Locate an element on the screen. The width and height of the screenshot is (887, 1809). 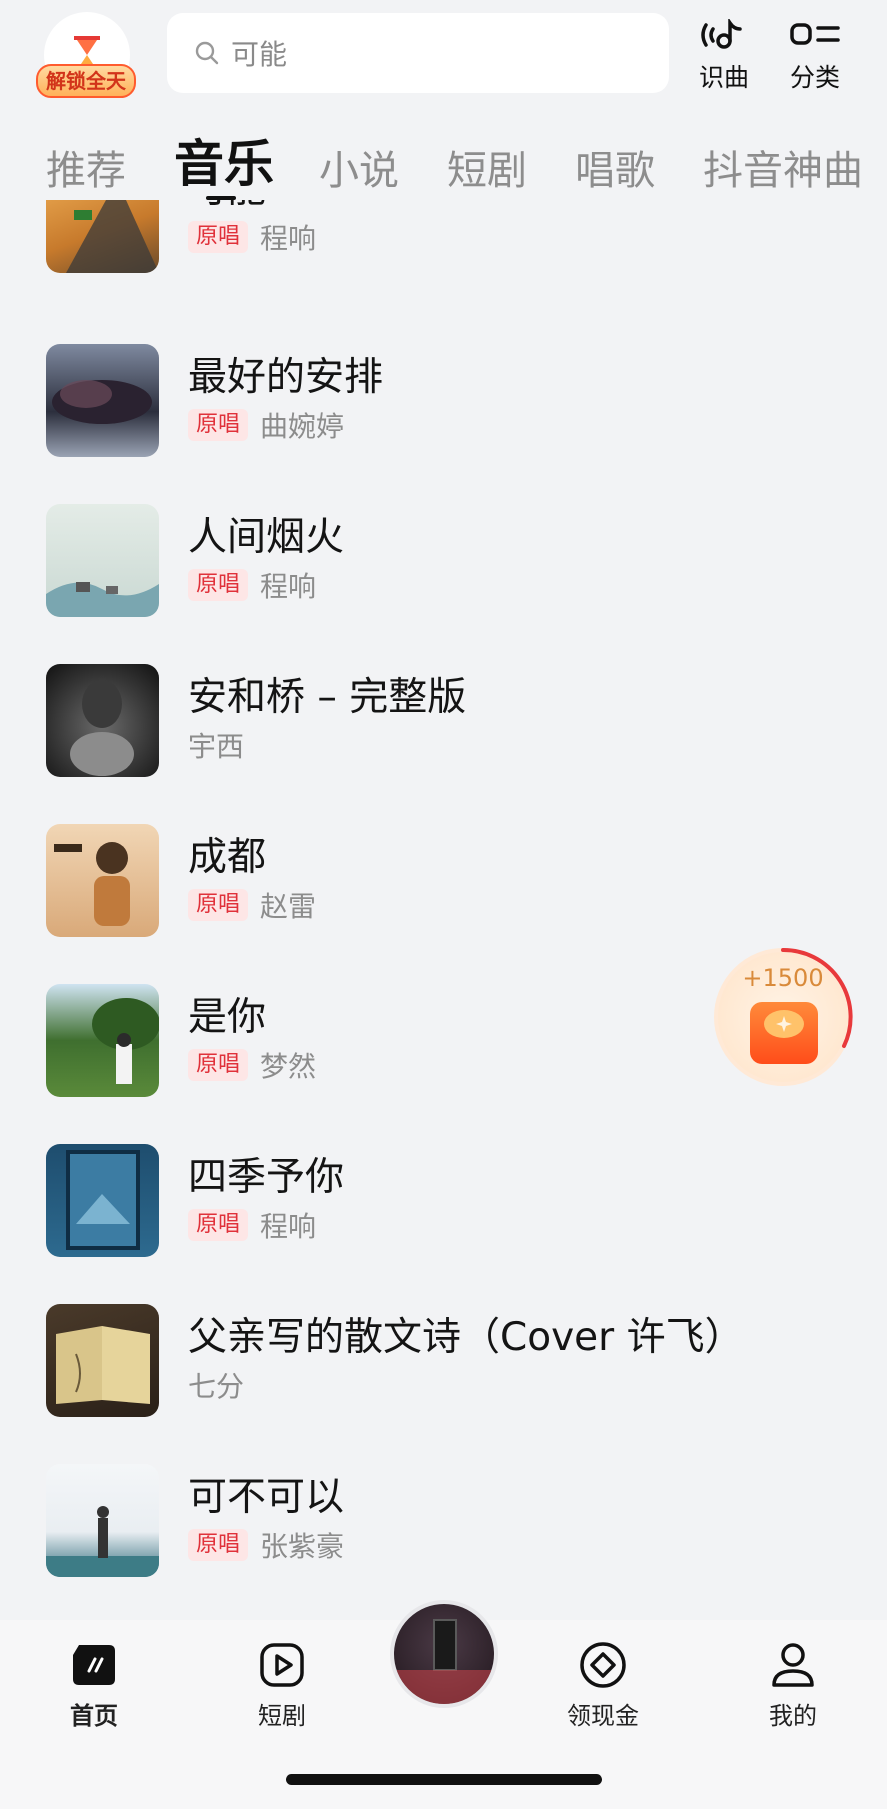
song-meta: 七分 is located at coordinates (216, 1385).